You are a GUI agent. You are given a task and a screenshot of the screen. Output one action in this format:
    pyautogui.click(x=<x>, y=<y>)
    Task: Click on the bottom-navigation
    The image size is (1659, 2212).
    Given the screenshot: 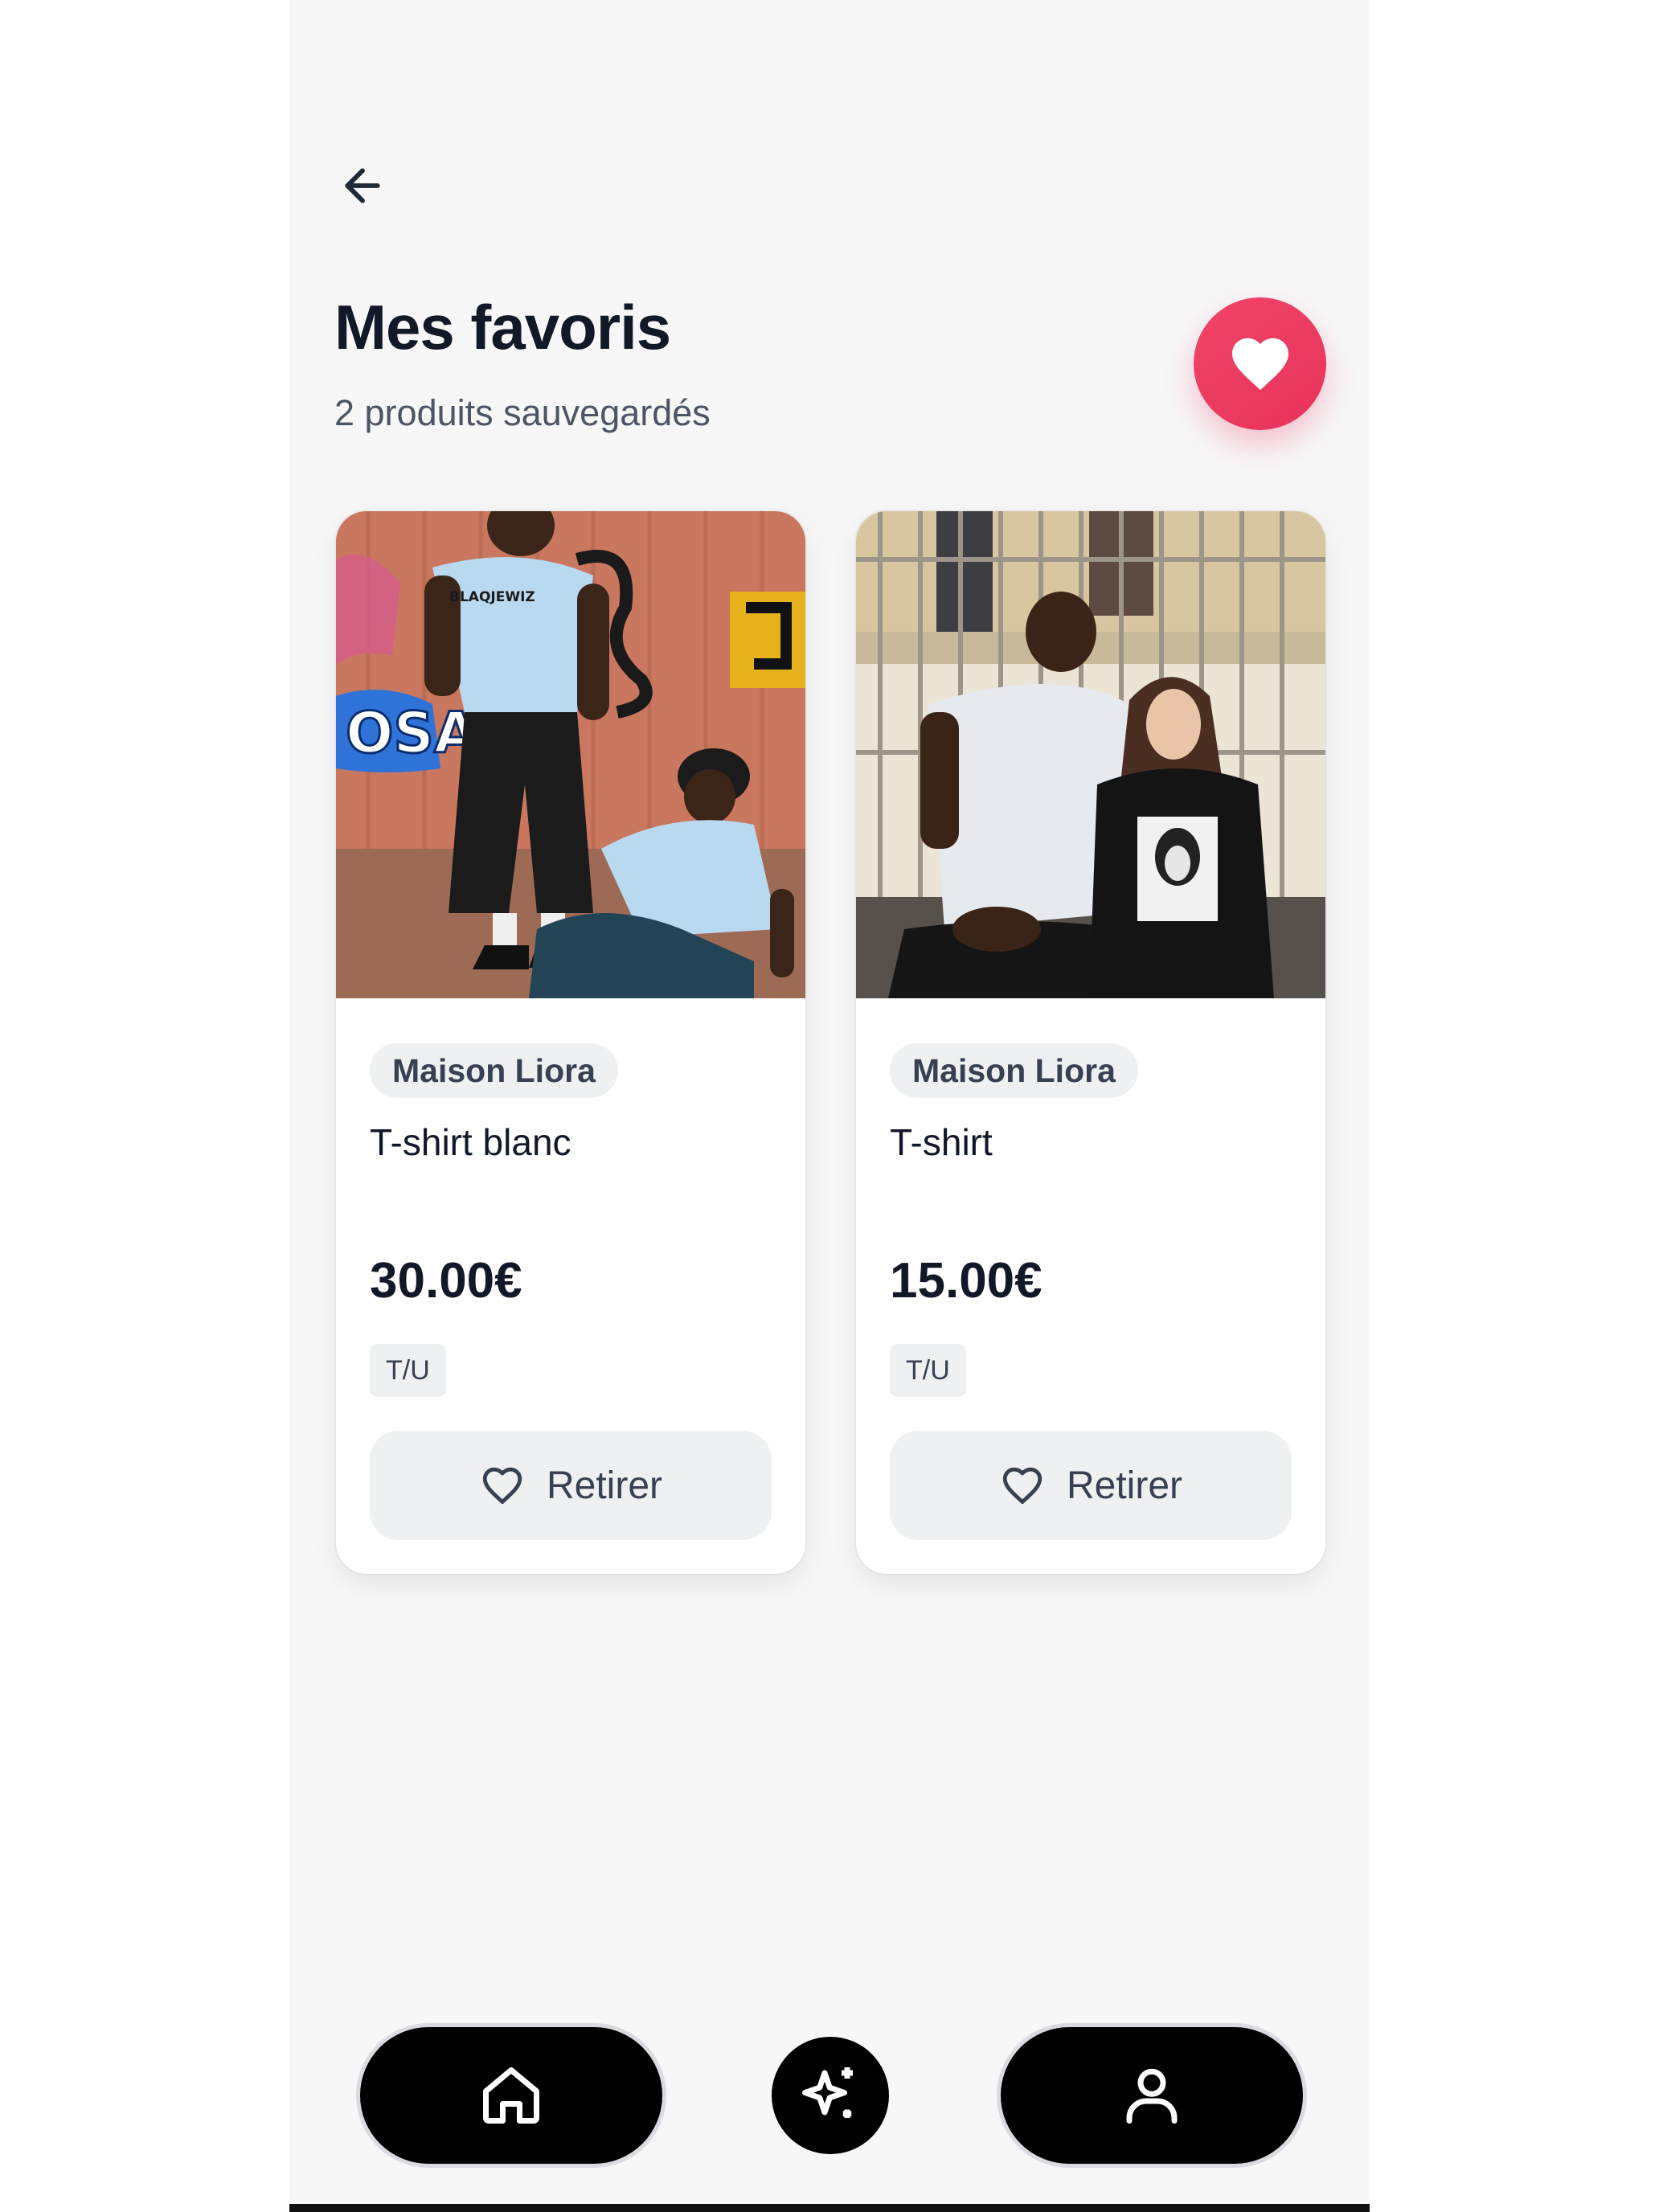 What is the action you would take?
    pyautogui.click(x=829, y=2097)
    